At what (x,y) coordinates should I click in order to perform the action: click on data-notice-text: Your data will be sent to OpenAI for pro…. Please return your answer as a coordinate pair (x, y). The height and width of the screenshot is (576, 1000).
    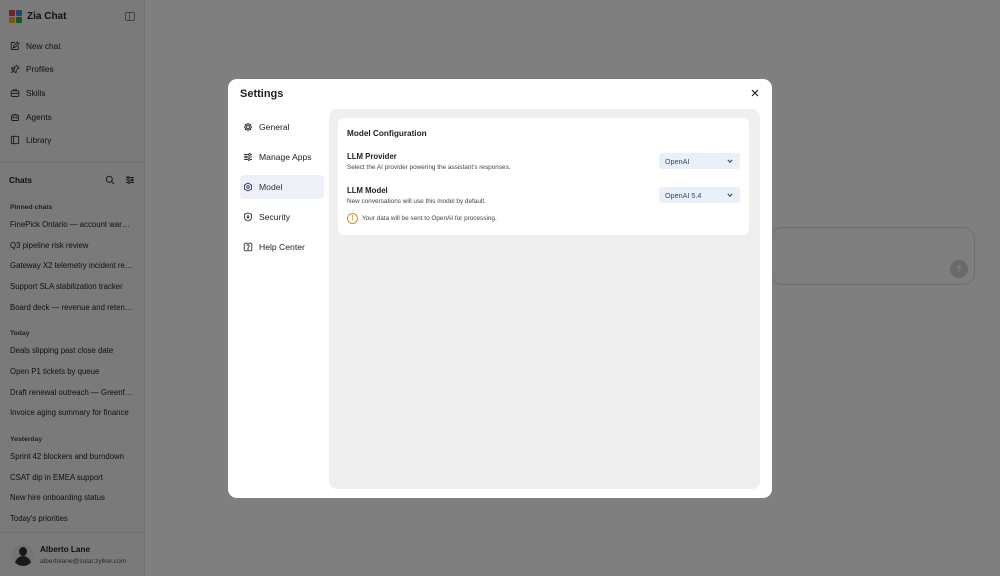
    Looking at the image, I should click on (429, 218).